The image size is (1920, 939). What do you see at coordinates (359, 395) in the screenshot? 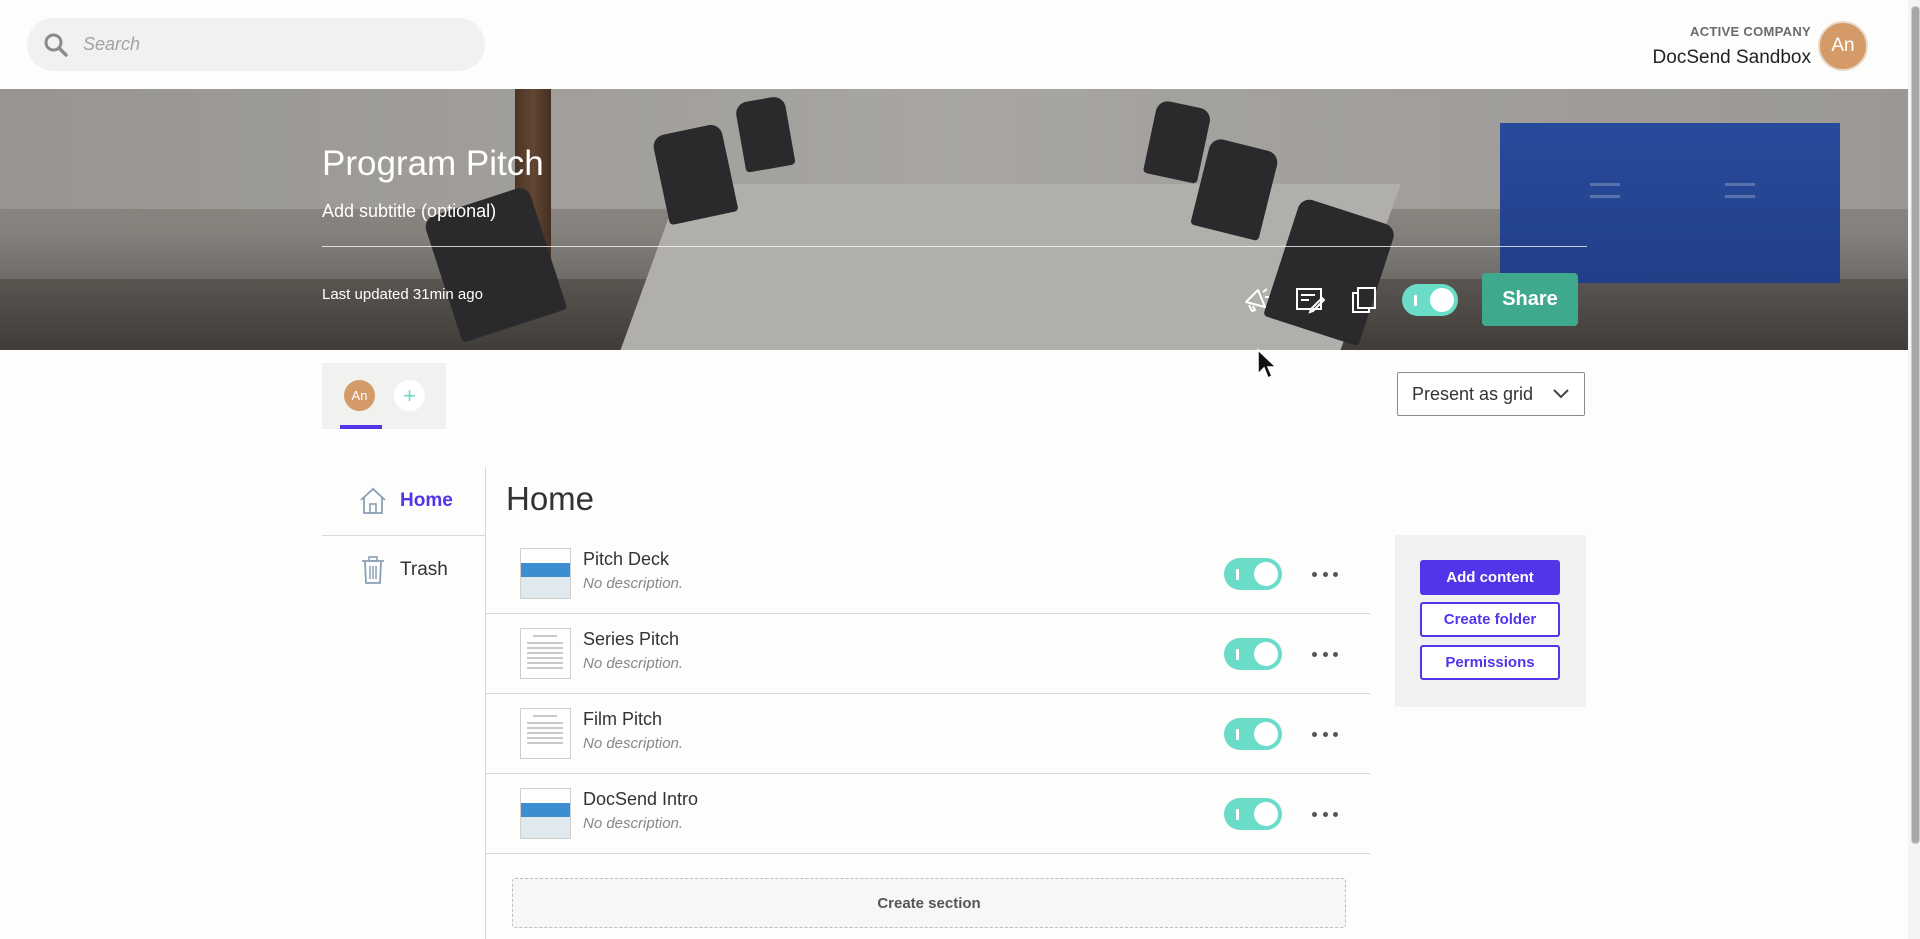
I see `collaborator-avatar: An` at bounding box center [359, 395].